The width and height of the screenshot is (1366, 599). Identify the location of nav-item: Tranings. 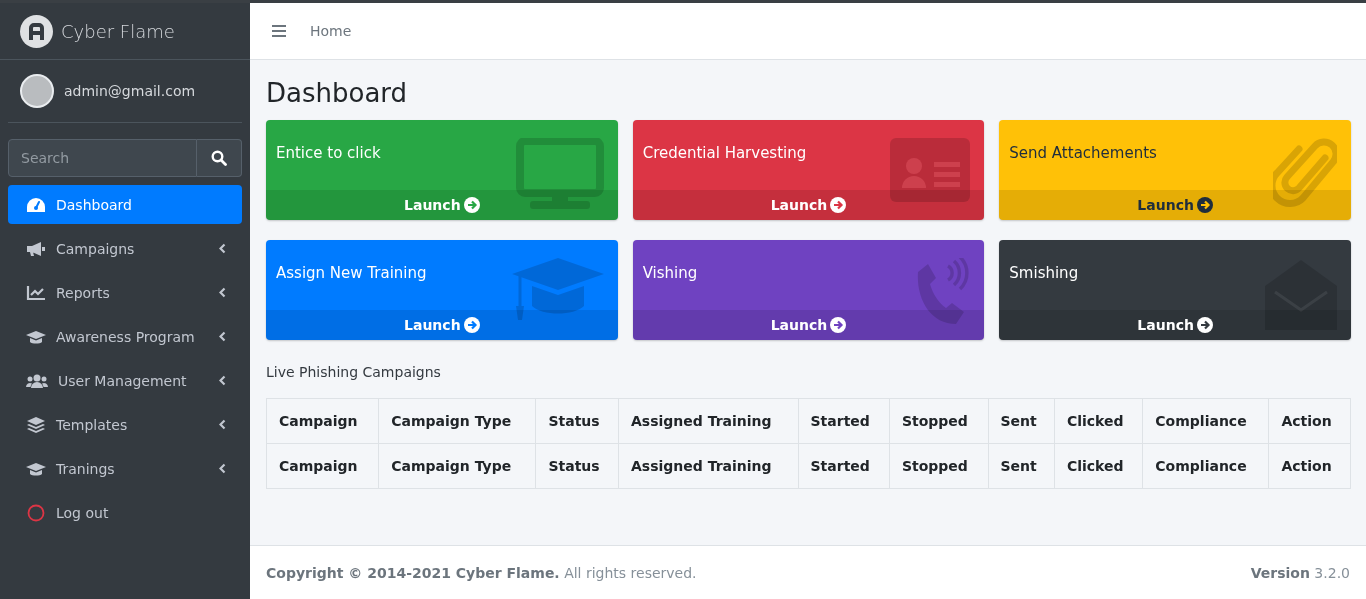
(125, 468).